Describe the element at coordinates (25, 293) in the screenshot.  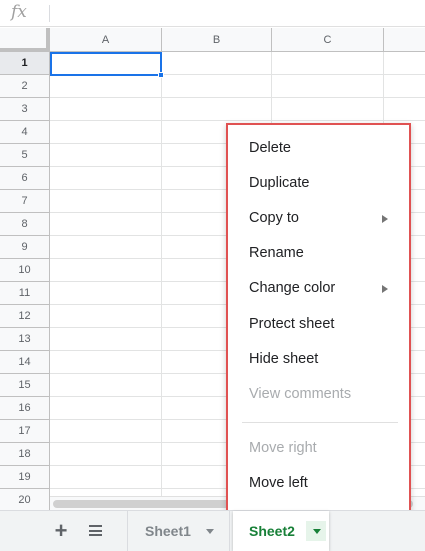
I see `row-header: 11` at that location.